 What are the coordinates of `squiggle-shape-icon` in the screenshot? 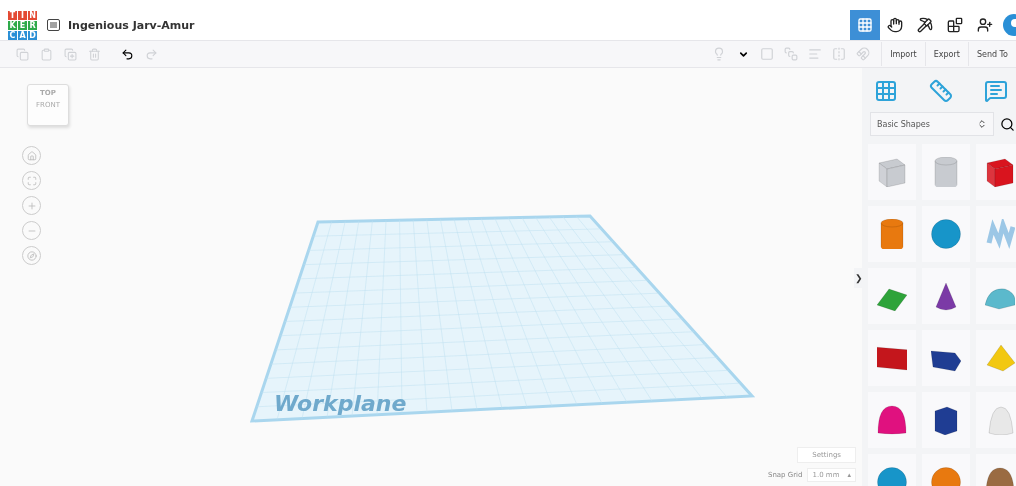 It's located at (1000, 234).